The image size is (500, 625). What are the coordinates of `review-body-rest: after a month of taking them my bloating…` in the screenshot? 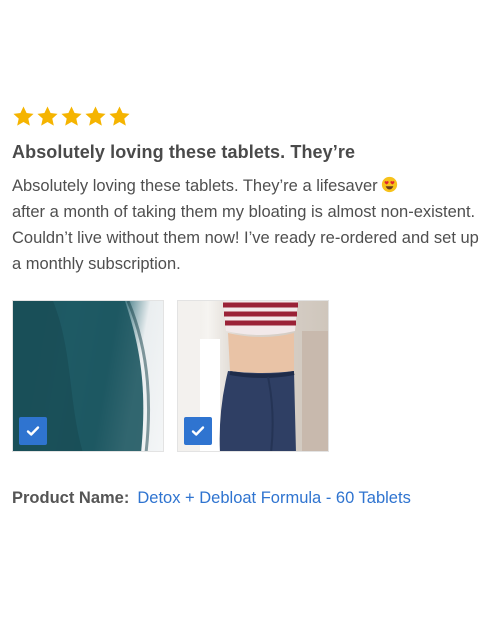 It's located at (245, 238).